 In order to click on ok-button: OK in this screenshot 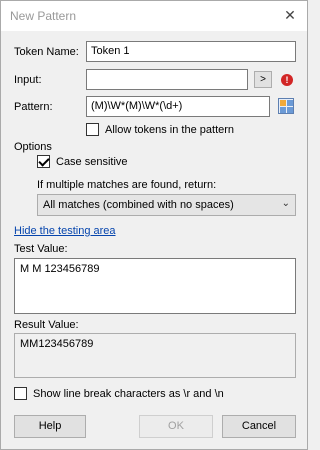, I will do `click(176, 426)`.